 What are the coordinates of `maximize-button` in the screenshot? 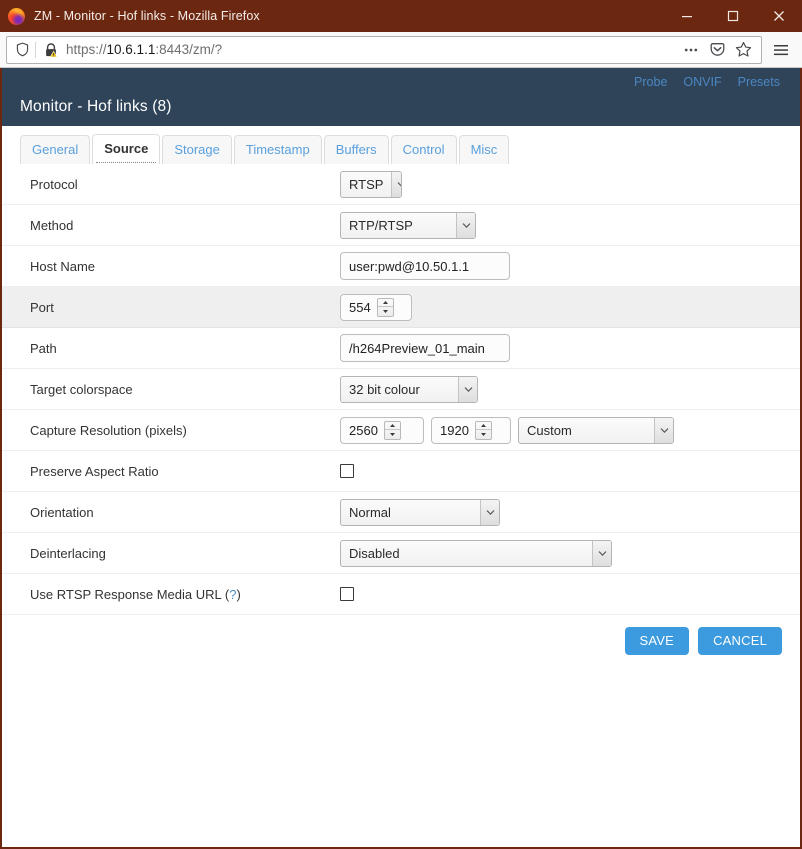 It's located at (733, 16).